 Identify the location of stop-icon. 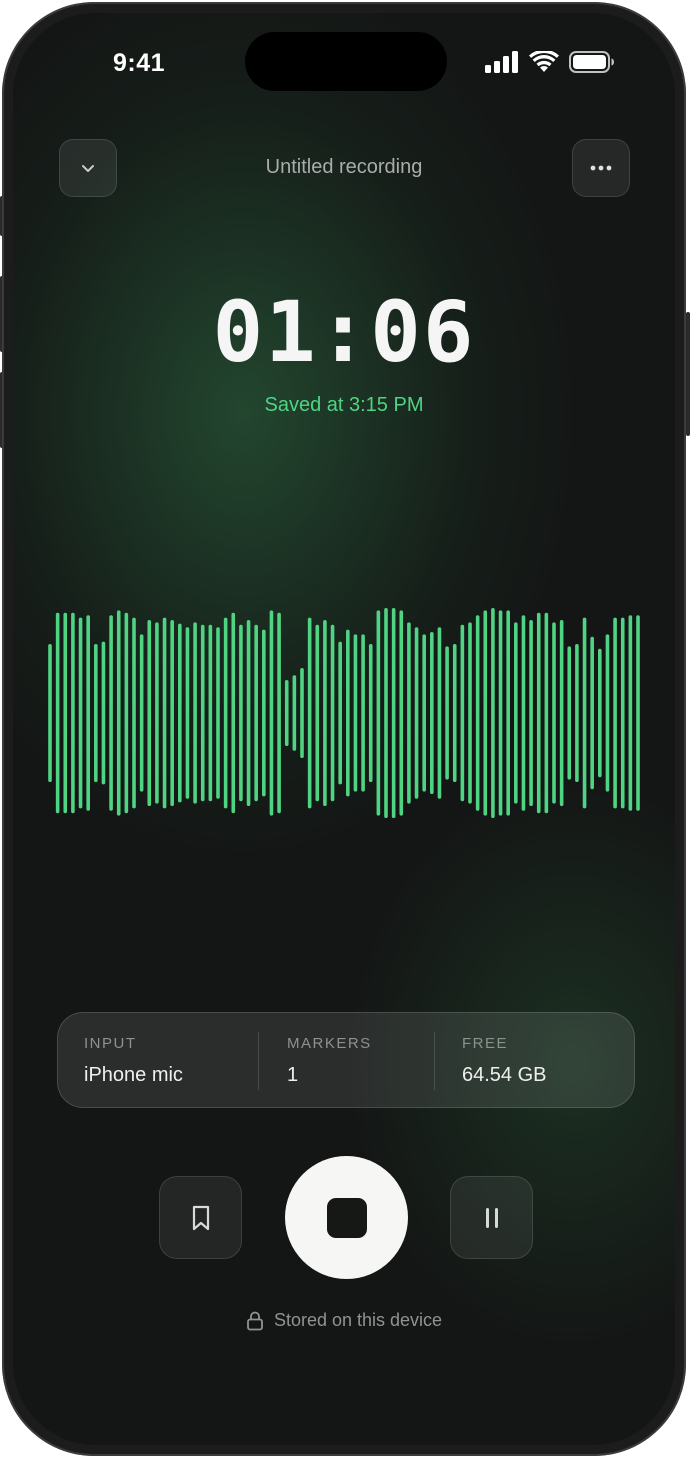
(346, 1217).